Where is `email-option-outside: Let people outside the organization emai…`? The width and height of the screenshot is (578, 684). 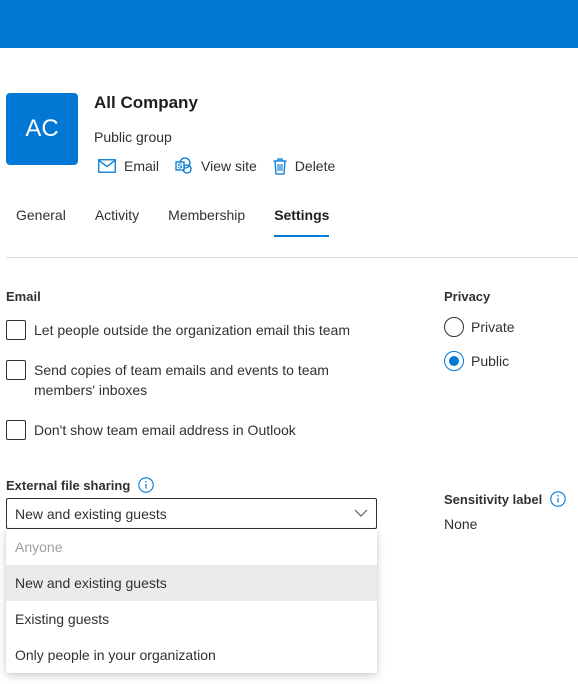
email-option-outside: Let people outside the organization emai… is located at coordinates (180, 330).